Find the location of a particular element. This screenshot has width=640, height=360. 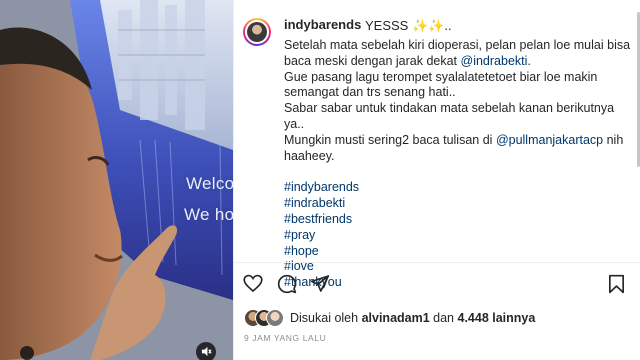

likes-middle: dan is located at coordinates (444, 318).